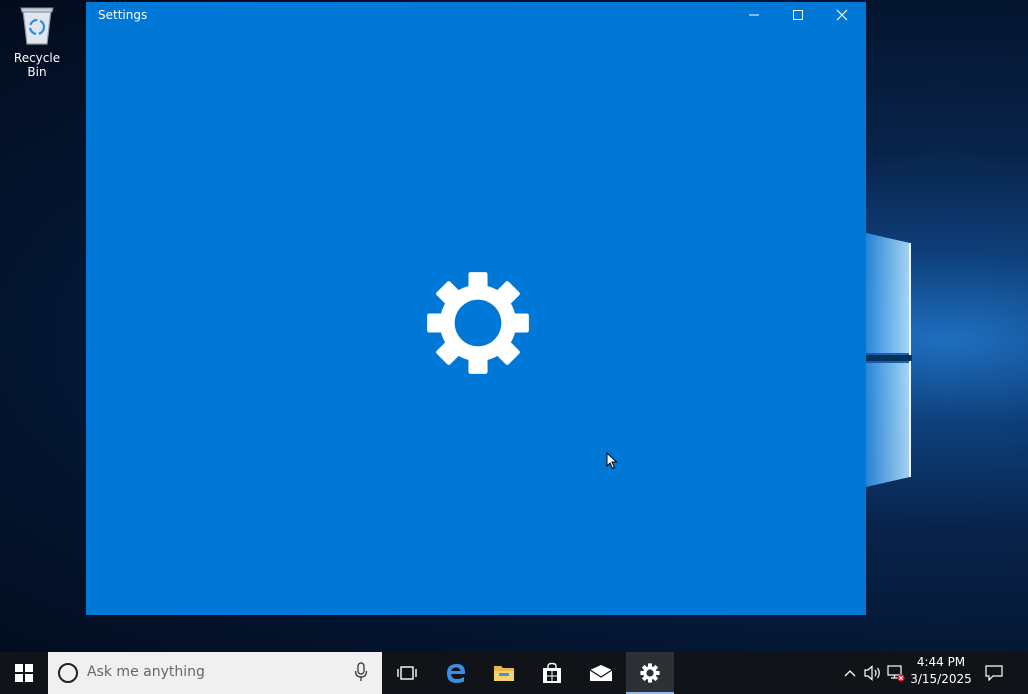 The height and width of the screenshot is (694, 1028). I want to click on tray-volume, so click(873, 673).